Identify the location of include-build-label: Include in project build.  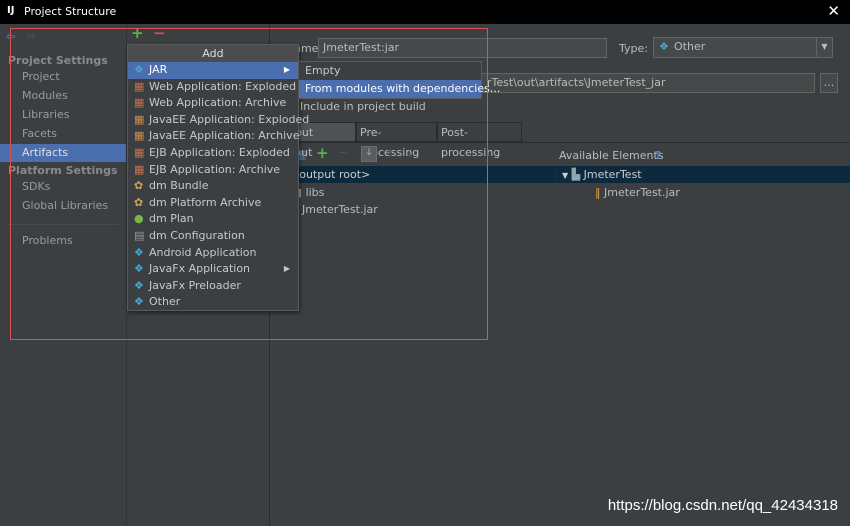
(363, 106).